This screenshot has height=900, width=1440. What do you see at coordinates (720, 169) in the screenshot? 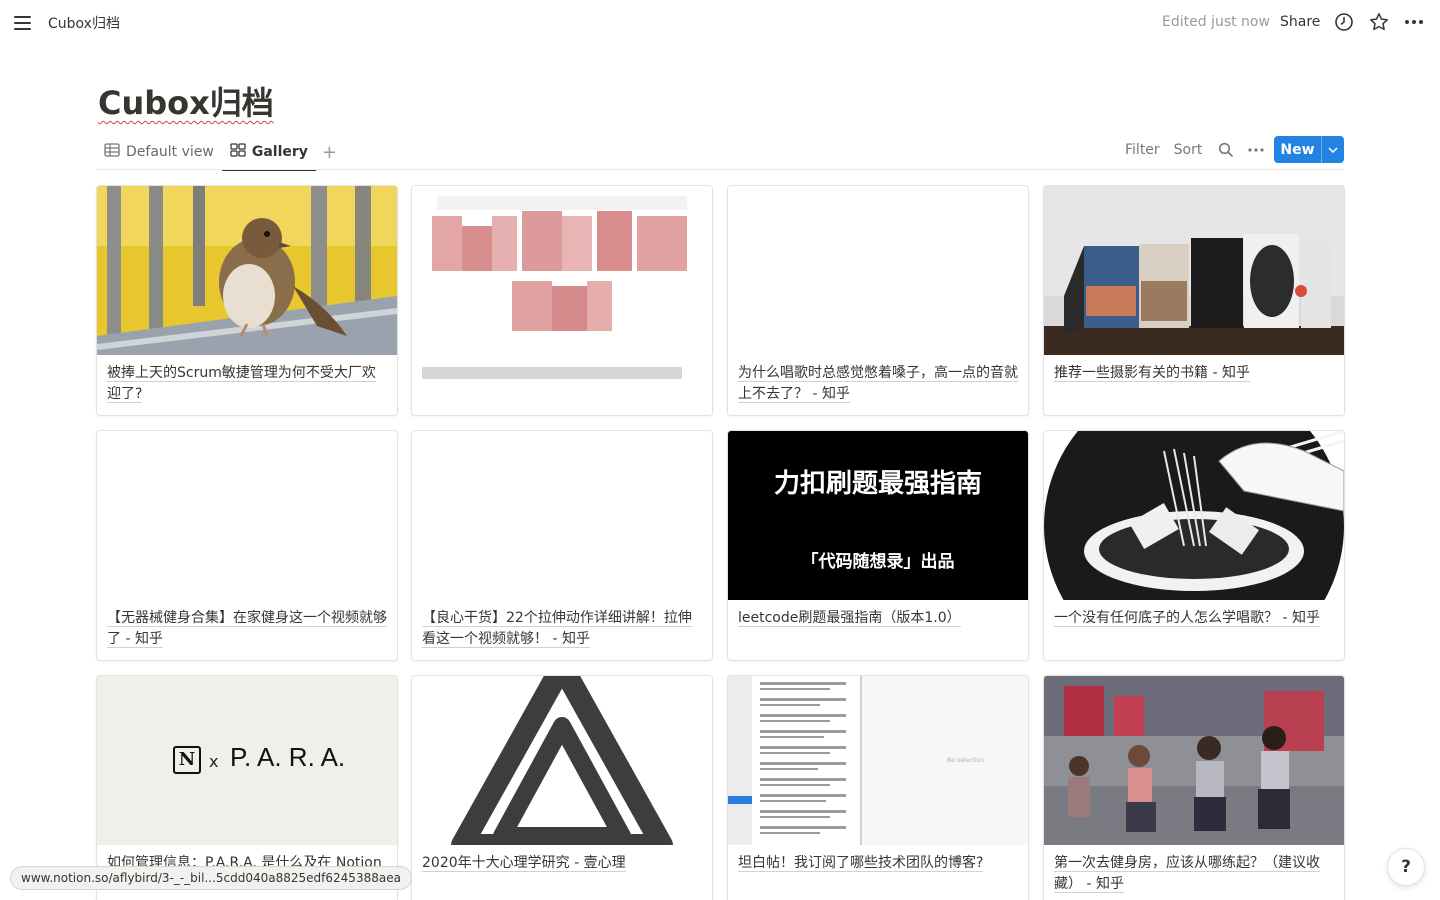
I see `views-divider` at bounding box center [720, 169].